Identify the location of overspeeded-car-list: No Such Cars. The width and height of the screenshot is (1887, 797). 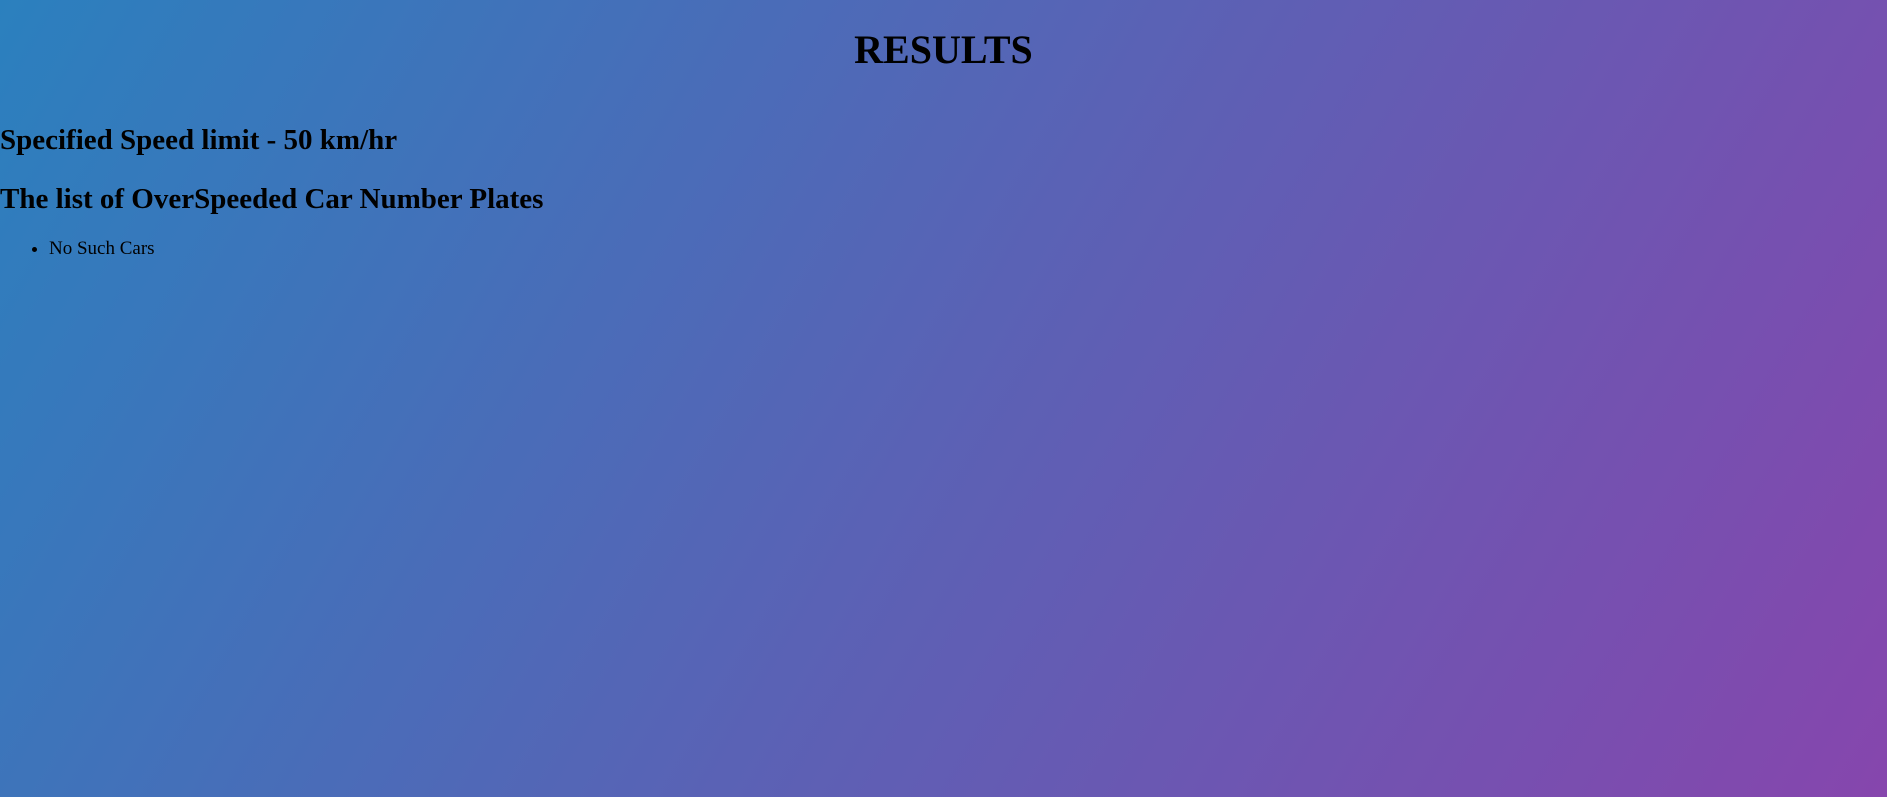
(943, 249).